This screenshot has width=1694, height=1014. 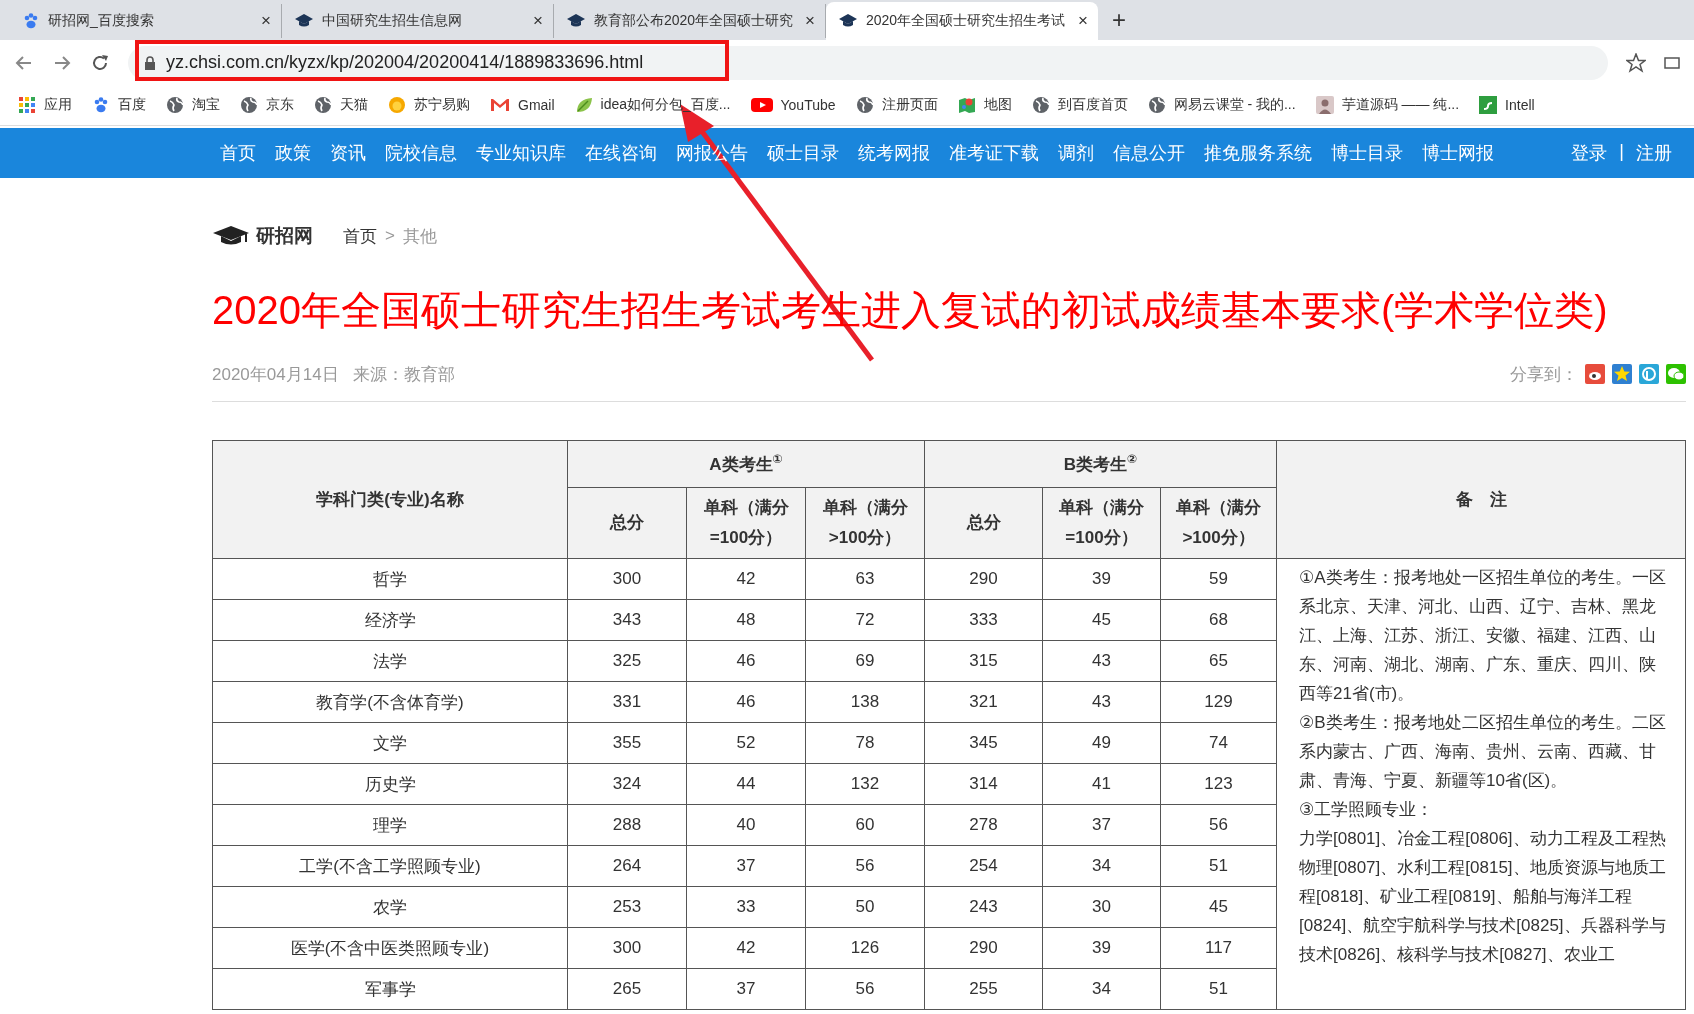 I want to click on table-cell: 345, so click(x=983, y=743).